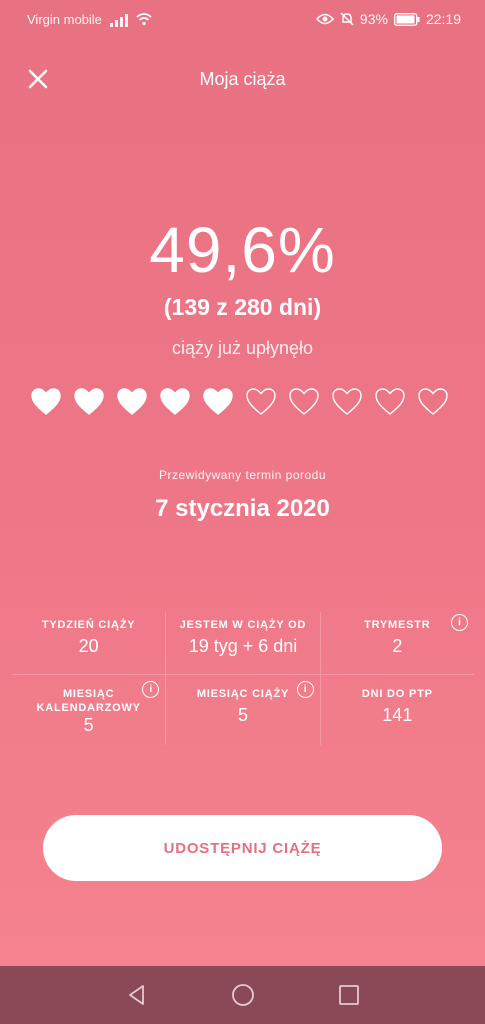 The width and height of the screenshot is (485, 1024). Describe the element at coordinates (64, 19) in the screenshot. I see `carrier-label: Virgin mobile` at that location.